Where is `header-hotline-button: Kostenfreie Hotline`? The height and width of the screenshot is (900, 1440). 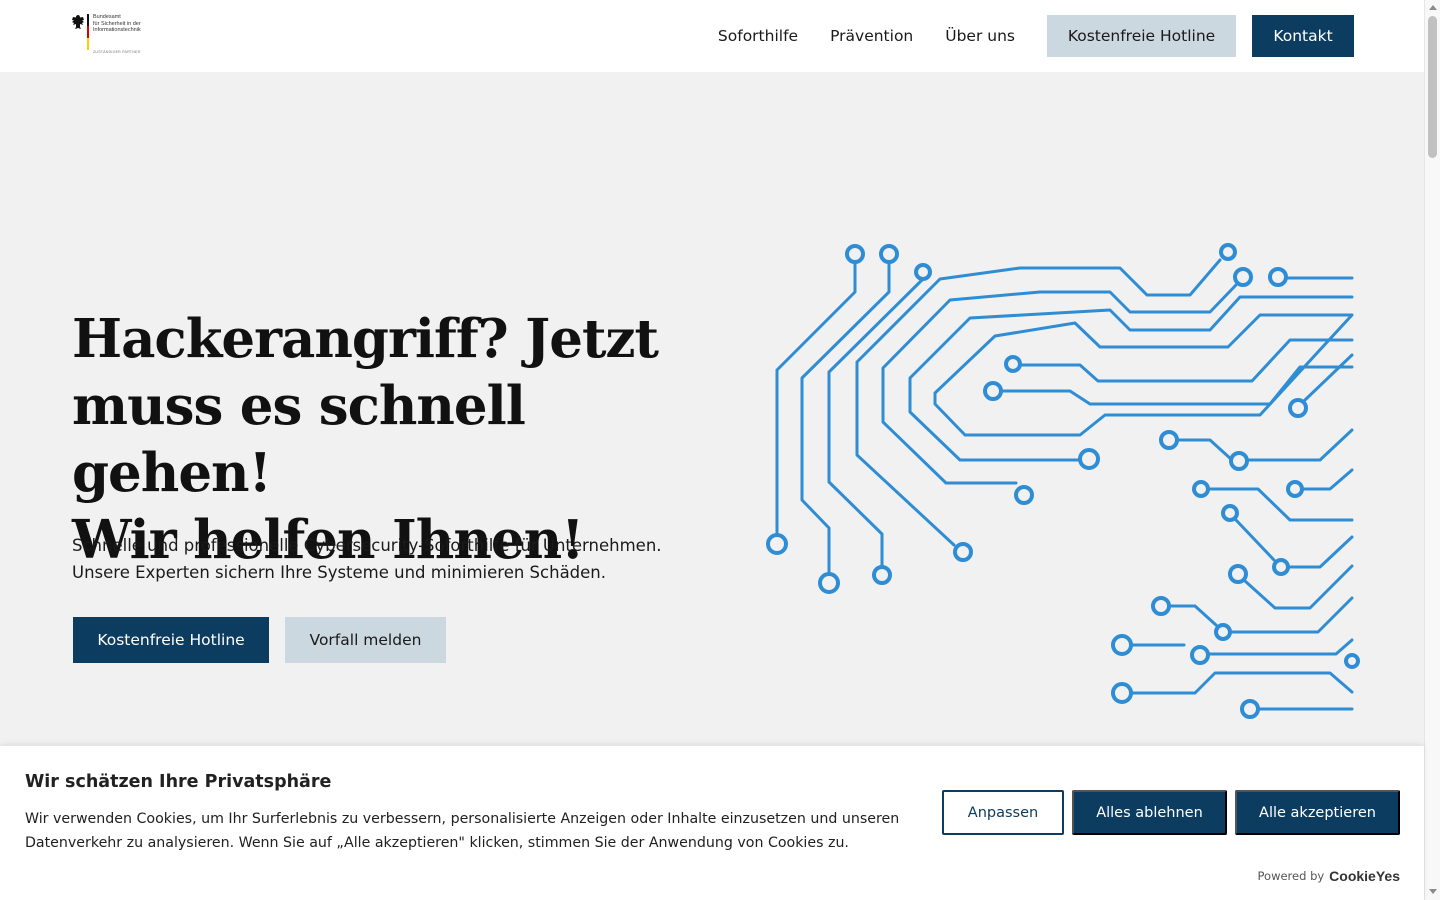 header-hotline-button: Kostenfreie Hotline is located at coordinates (1141, 36).